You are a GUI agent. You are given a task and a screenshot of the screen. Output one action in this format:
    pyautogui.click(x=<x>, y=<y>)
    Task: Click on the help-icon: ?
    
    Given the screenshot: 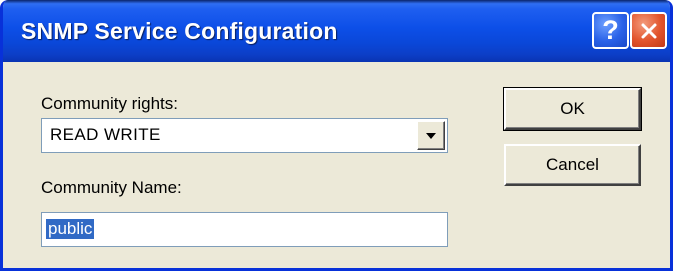 What is the action you would take?
    pyautogui.click(x=610, y=30)
    